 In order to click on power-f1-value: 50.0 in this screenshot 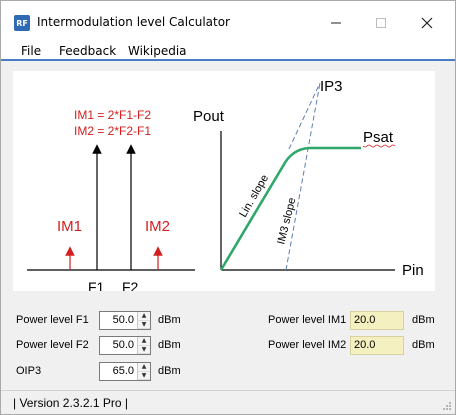, I will do `click(118, 320)`.